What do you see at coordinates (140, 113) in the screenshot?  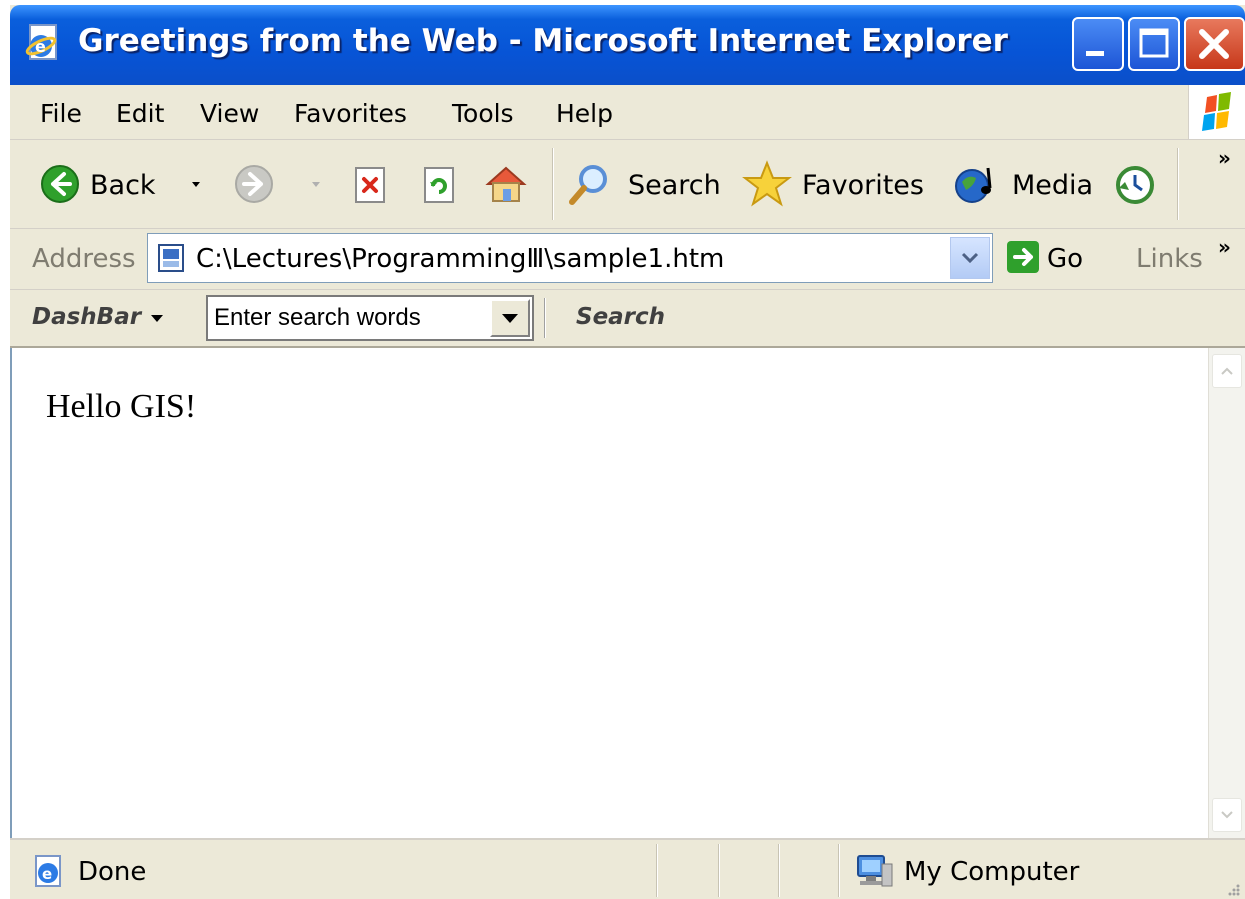 I see `menu-edit: Edit` at bounding box center [140, 113].